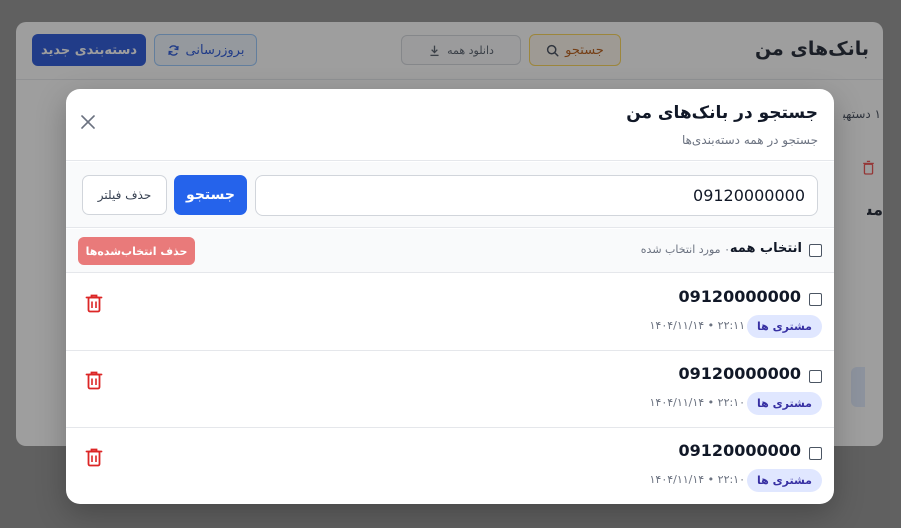 This screenshot has width=901, height=528. What do you see at coordinates (88, 122) in the screenshot?
I see `close-icon` at bounding box center [88, 122].